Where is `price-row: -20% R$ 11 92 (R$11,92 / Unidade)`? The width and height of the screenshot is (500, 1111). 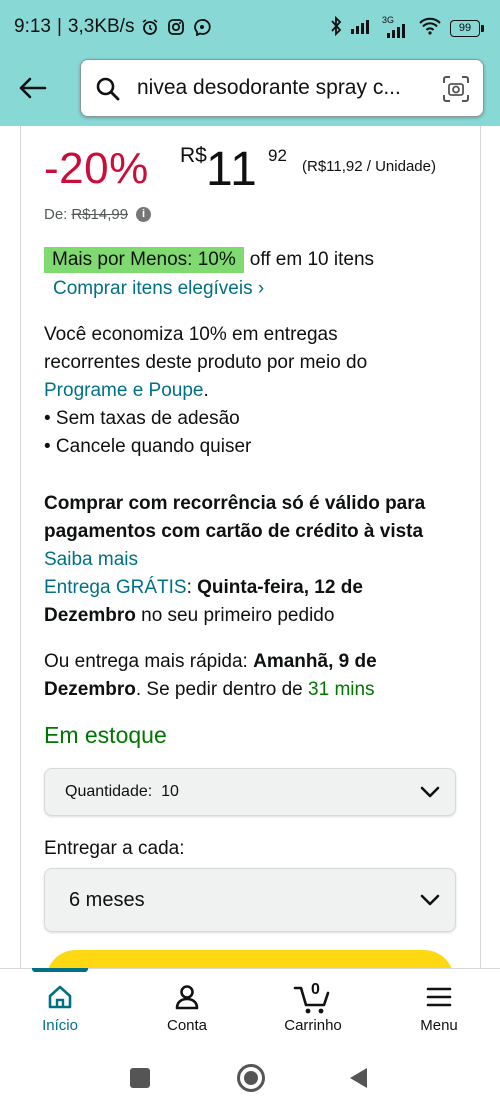 price-row: -20% R$ 11 92 (R$11,92 / Unidade) is located at coordinates (254, 170).